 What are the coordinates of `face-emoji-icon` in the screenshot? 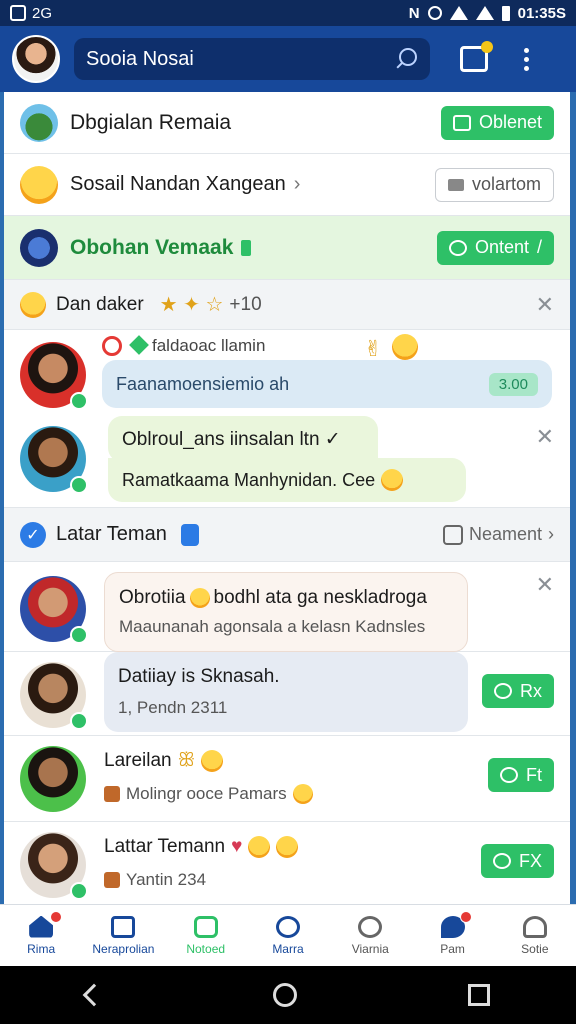 It's located at (33, 304).